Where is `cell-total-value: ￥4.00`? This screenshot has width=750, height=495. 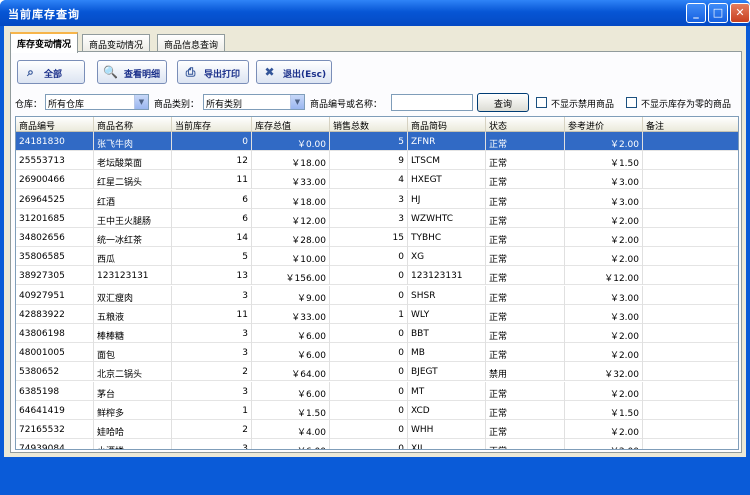 cell-total-value: ￥4.00 is located at coordinates (291, 429).